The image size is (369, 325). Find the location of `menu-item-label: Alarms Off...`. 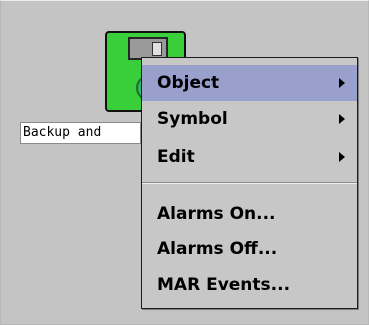

menu-item-label: Alarms Off... is located at coordinates (217, 249).